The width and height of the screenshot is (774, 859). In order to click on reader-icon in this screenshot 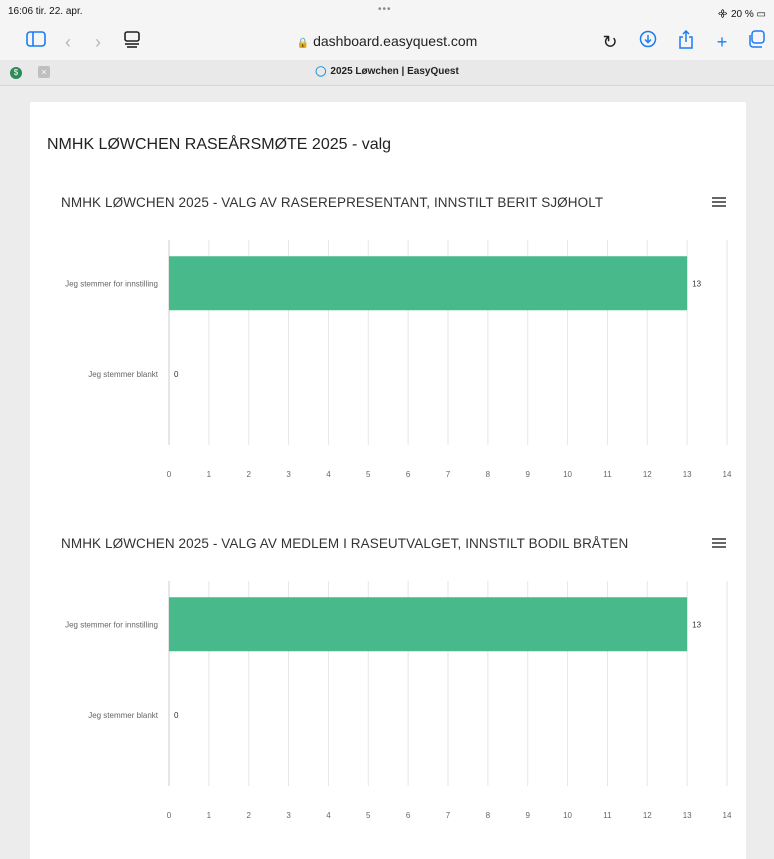, I will do `click(132, 42)`.